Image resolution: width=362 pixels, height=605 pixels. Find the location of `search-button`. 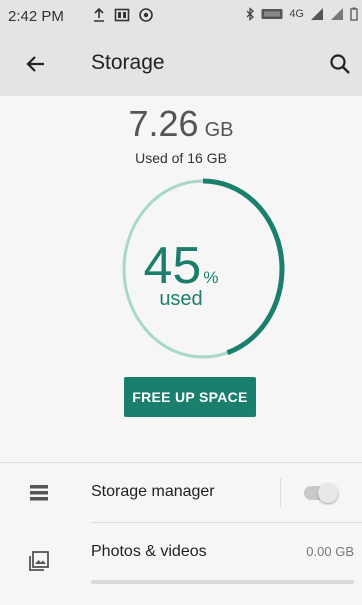

search-button is located at coordinates (340, 64).